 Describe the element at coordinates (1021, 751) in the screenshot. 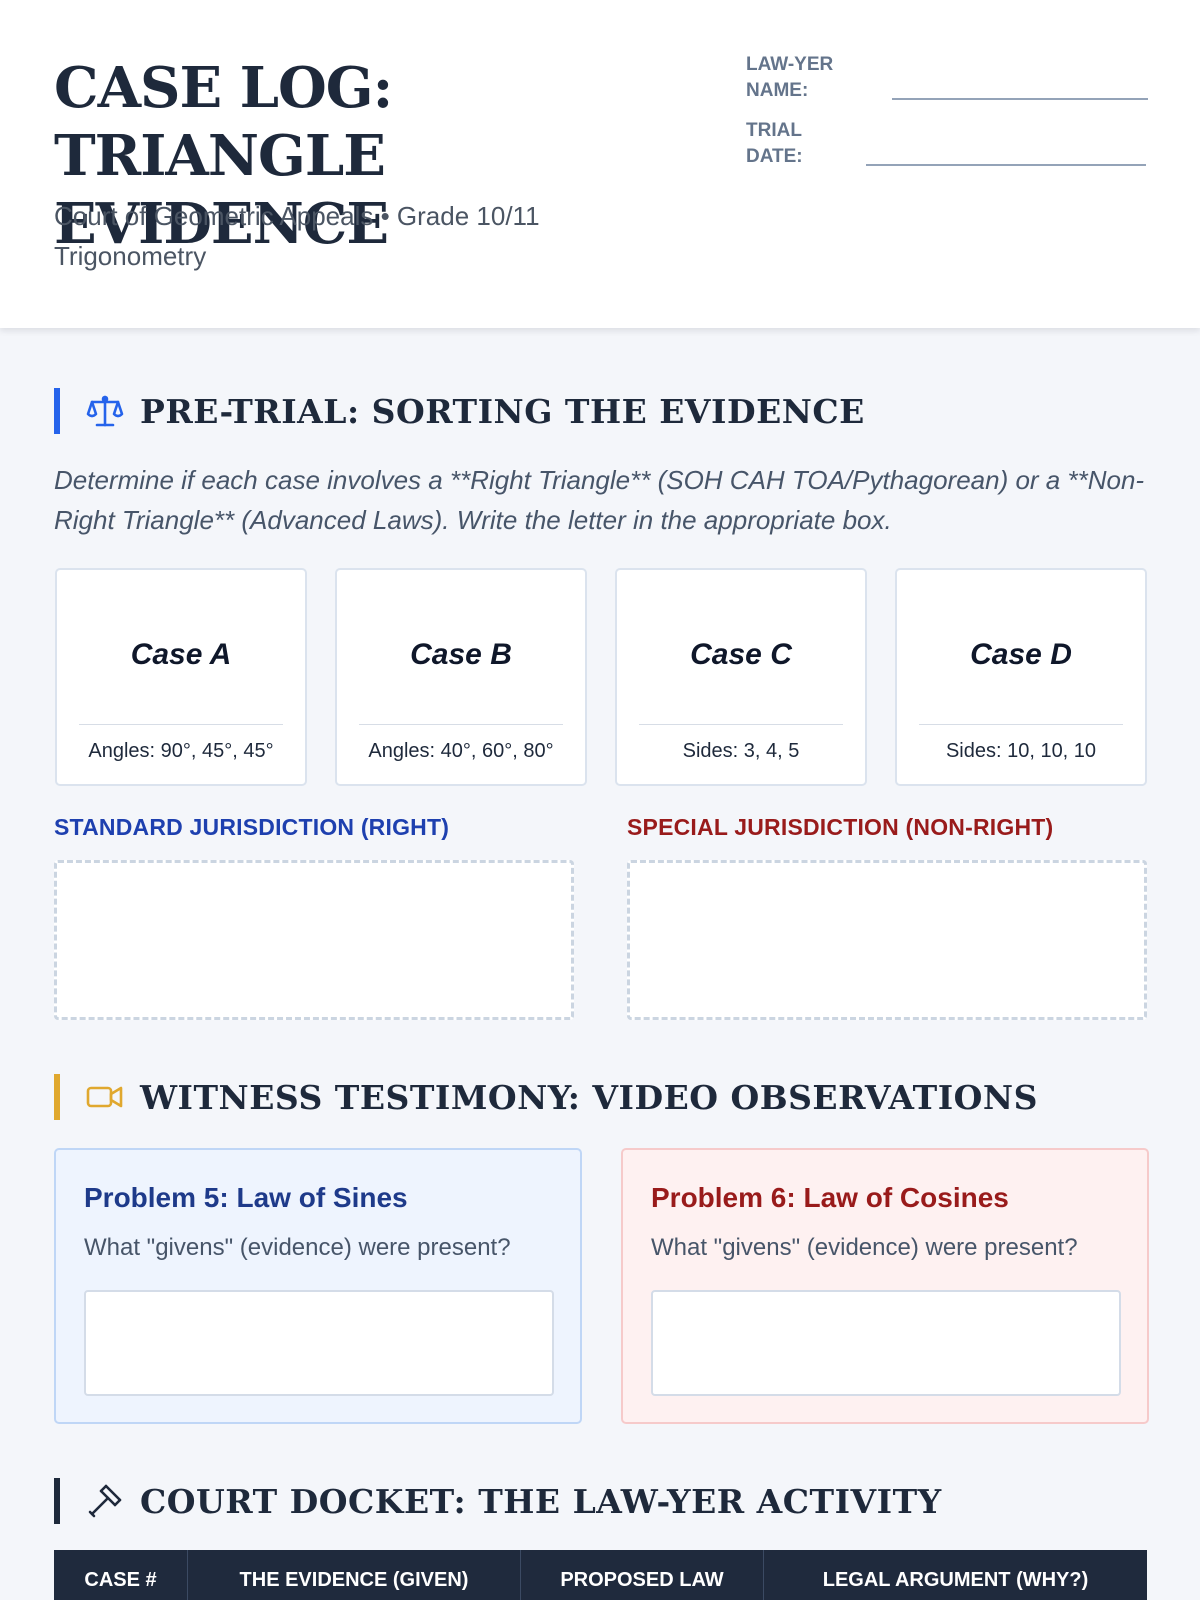

I see `case-info: Sides: 10, 10, 10` at that location.